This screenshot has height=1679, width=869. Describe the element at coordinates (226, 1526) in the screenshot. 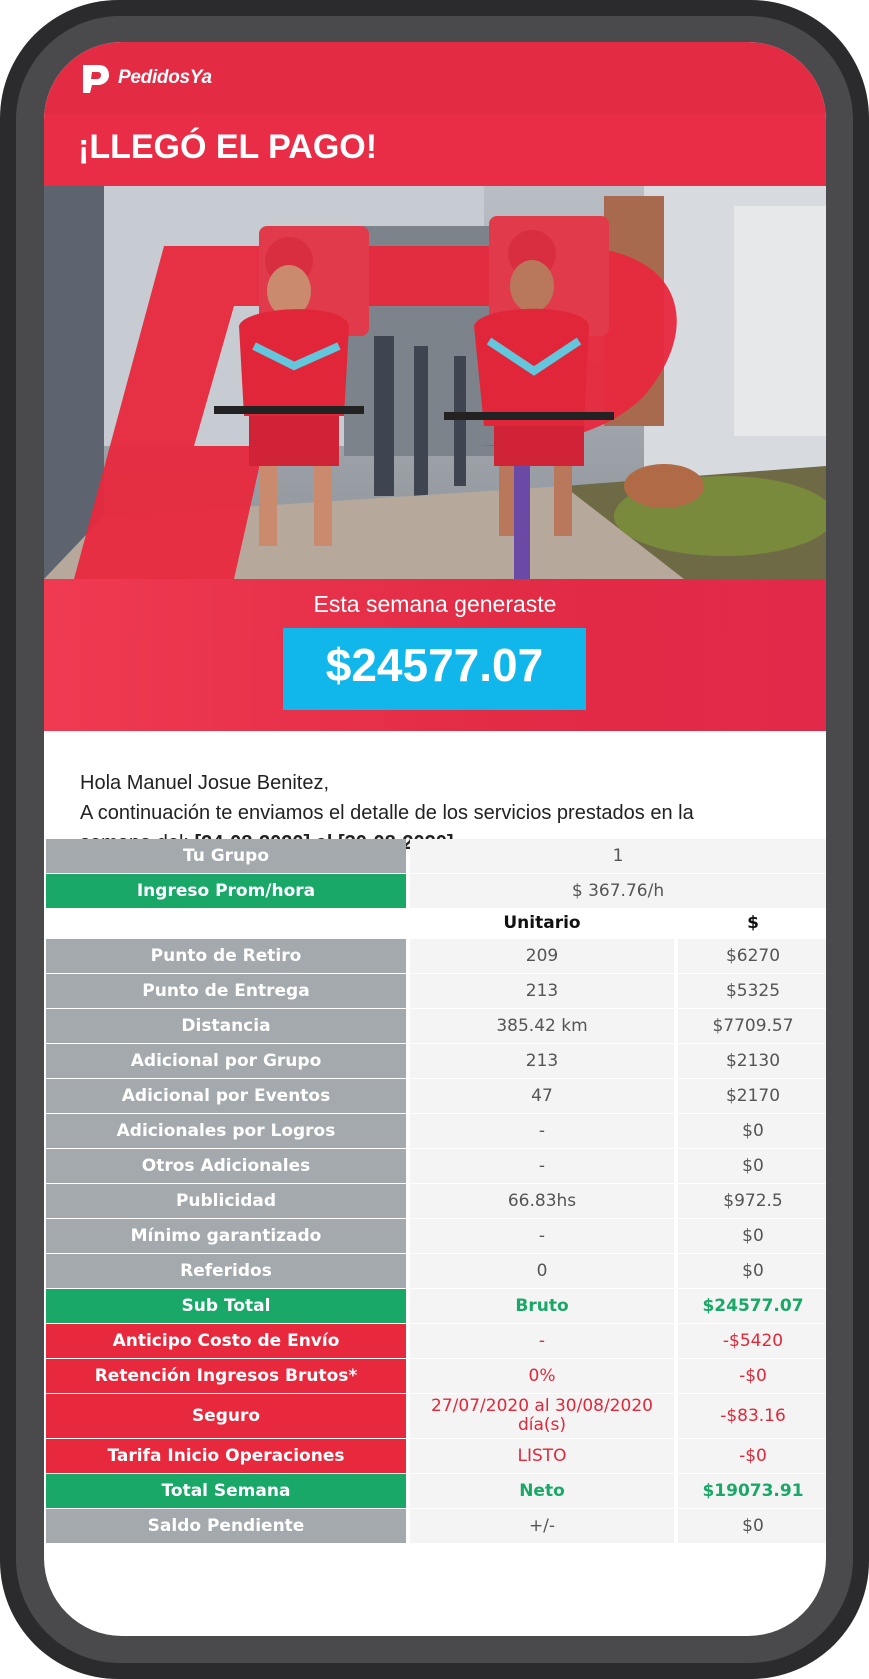

I see `row-label: Saldo Pendiente` at that location.